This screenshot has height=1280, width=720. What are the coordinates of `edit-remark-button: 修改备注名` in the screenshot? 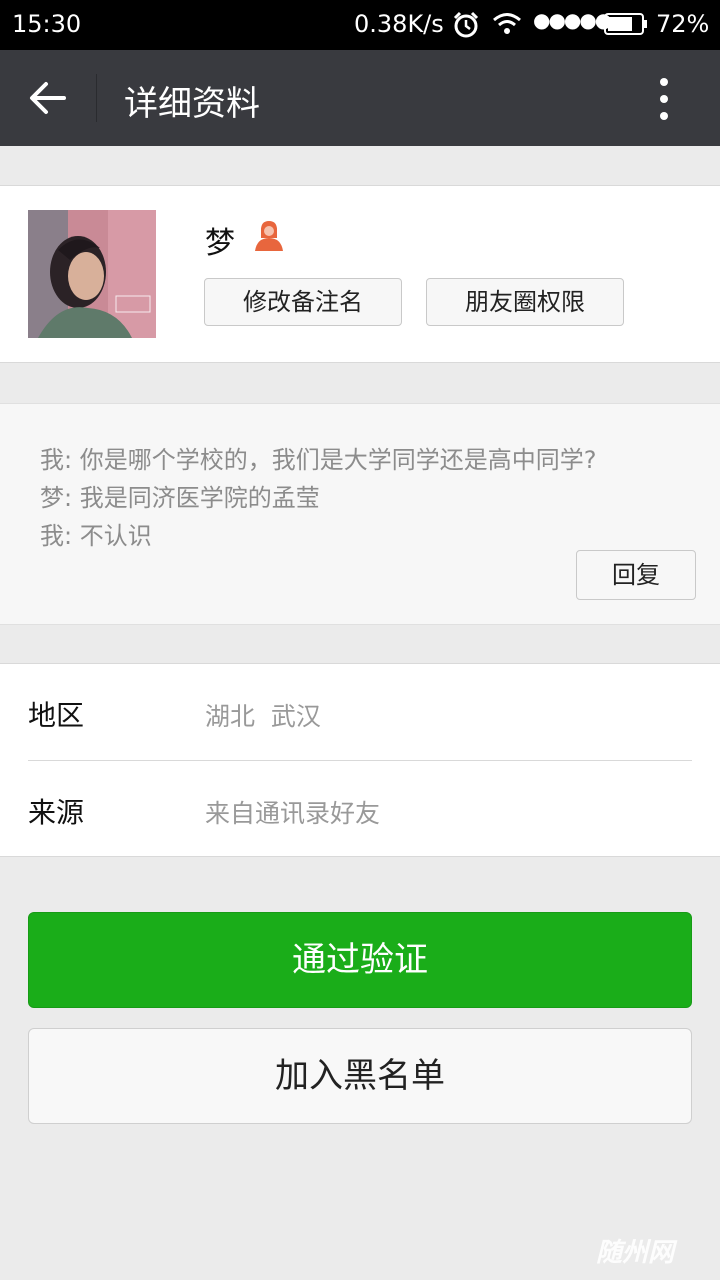 It's located at (303, 302).